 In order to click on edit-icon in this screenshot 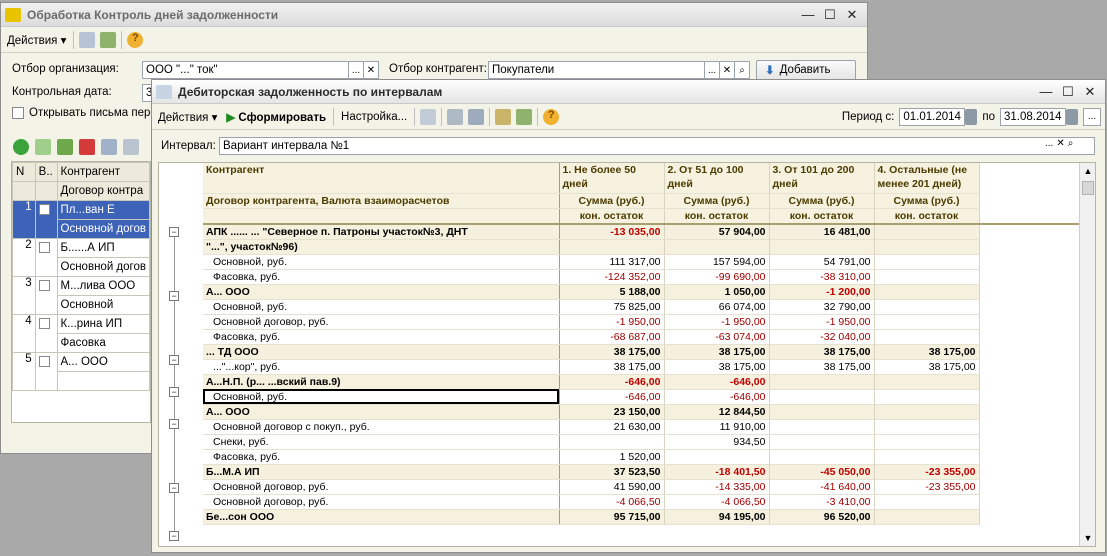, I will do `click(65, 147)`.